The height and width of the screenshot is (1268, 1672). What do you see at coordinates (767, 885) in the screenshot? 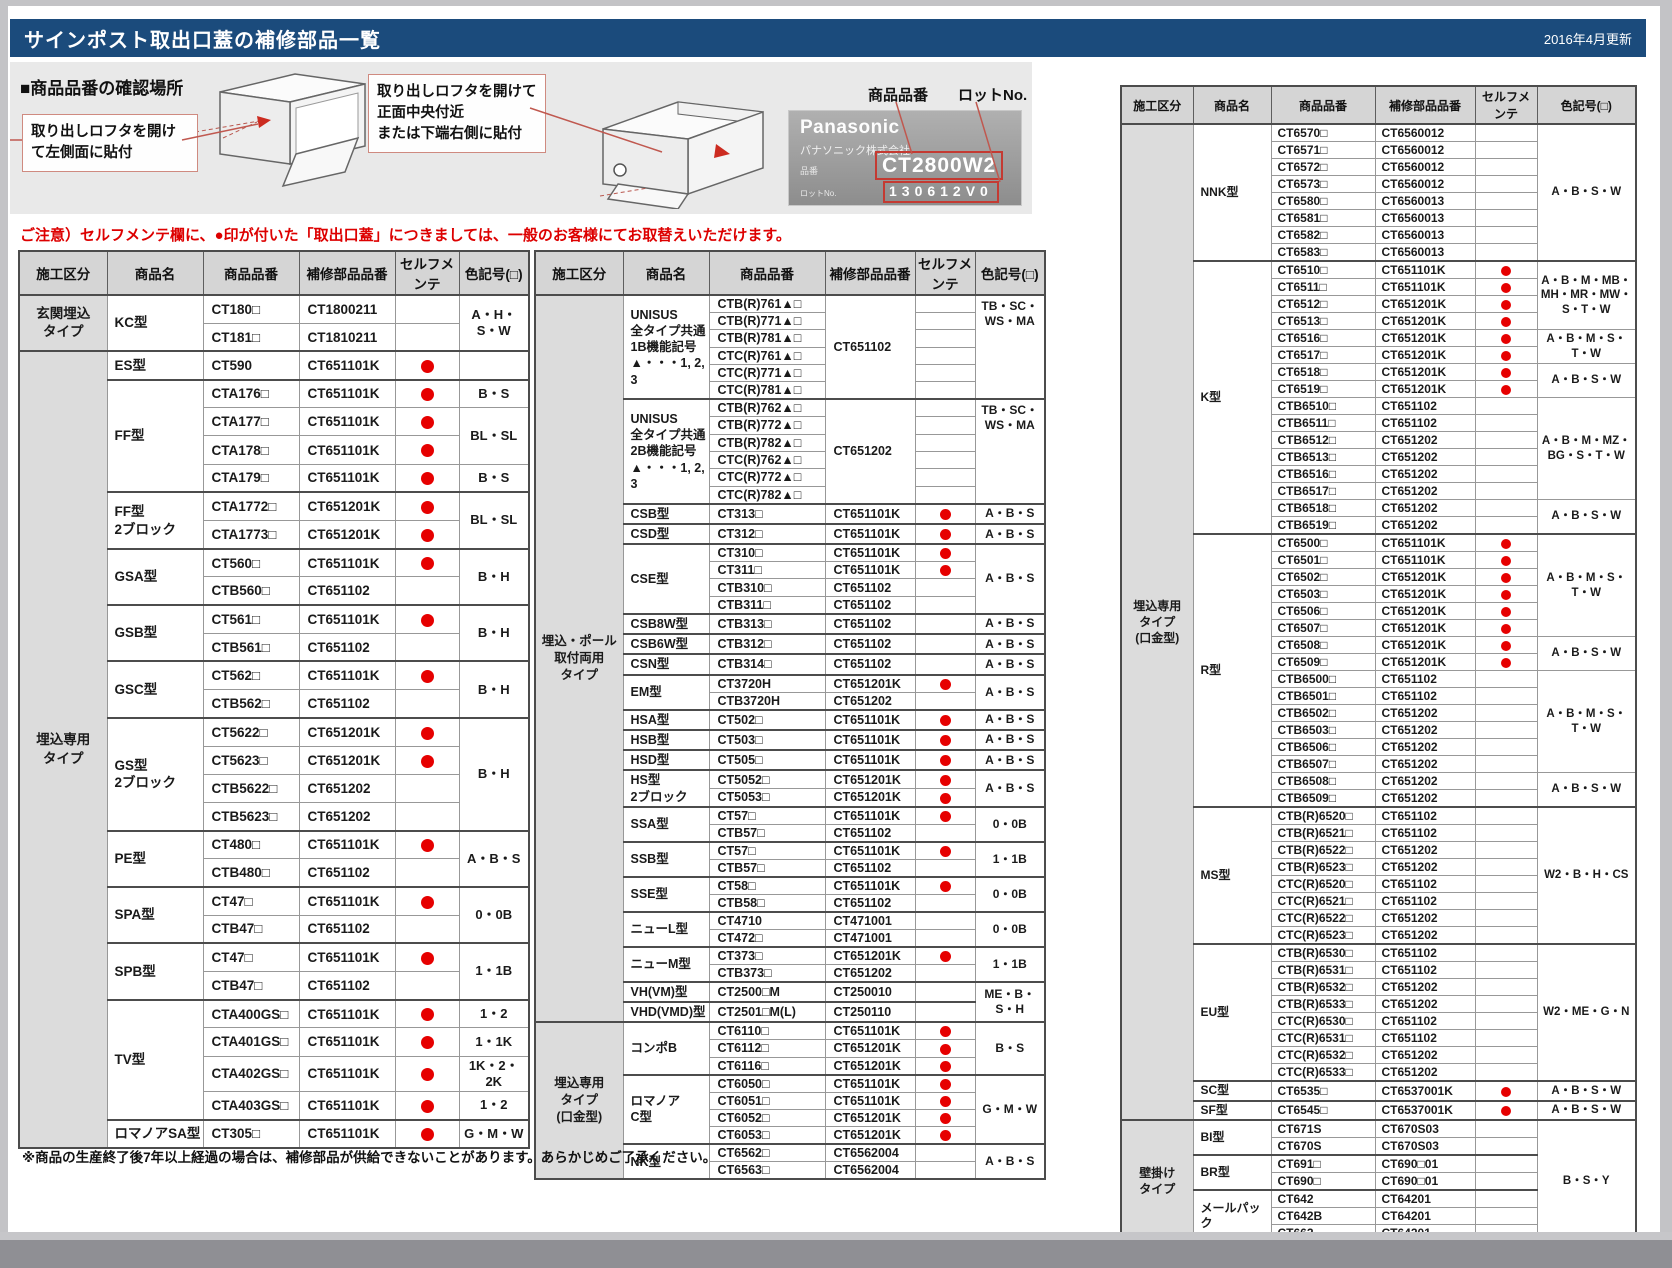
I see `cell-product-no: CT58□` at bounding box center [767, 885].